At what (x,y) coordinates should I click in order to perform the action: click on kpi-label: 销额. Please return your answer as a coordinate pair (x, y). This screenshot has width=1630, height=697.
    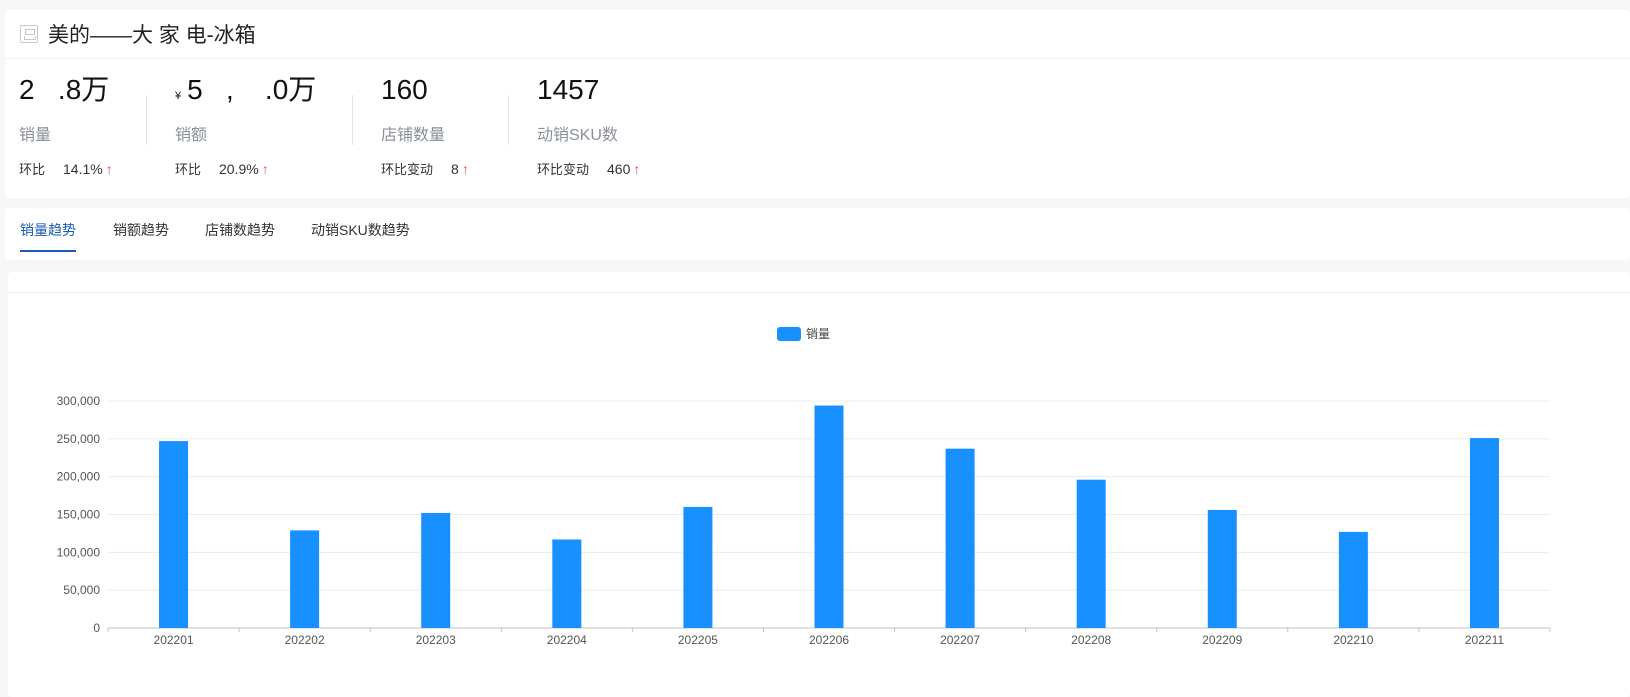
    Looking at the image, I should click on (191, 135).